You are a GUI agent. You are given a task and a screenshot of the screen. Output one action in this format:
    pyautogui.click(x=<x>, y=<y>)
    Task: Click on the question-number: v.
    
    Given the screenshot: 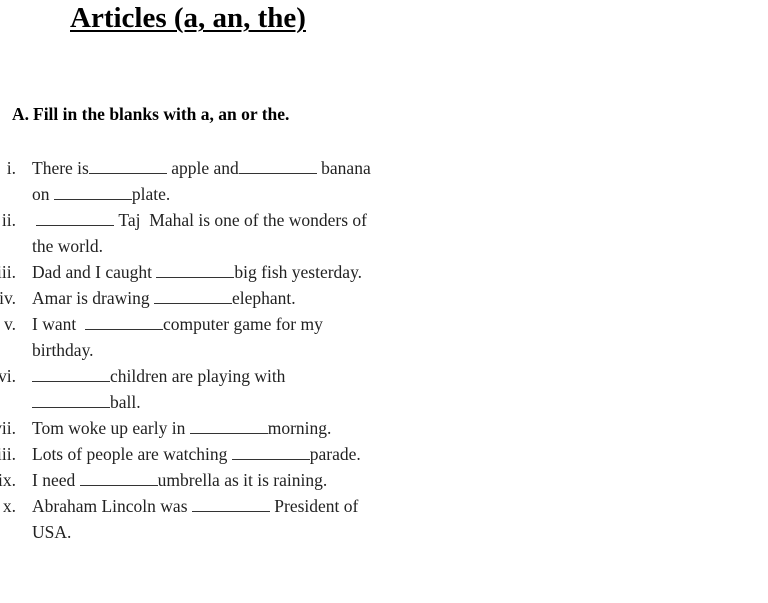 What is the action you would take?
    pyautogui.click(x=10, y=324)
    